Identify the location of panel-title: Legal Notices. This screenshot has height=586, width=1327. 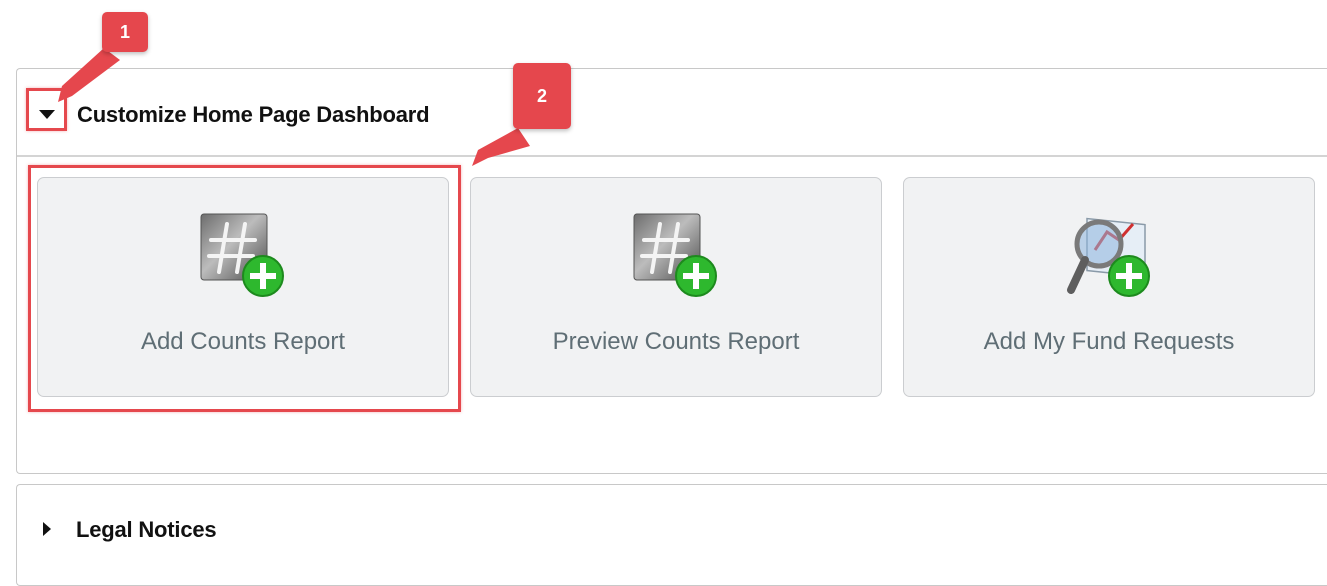
(146, 529).